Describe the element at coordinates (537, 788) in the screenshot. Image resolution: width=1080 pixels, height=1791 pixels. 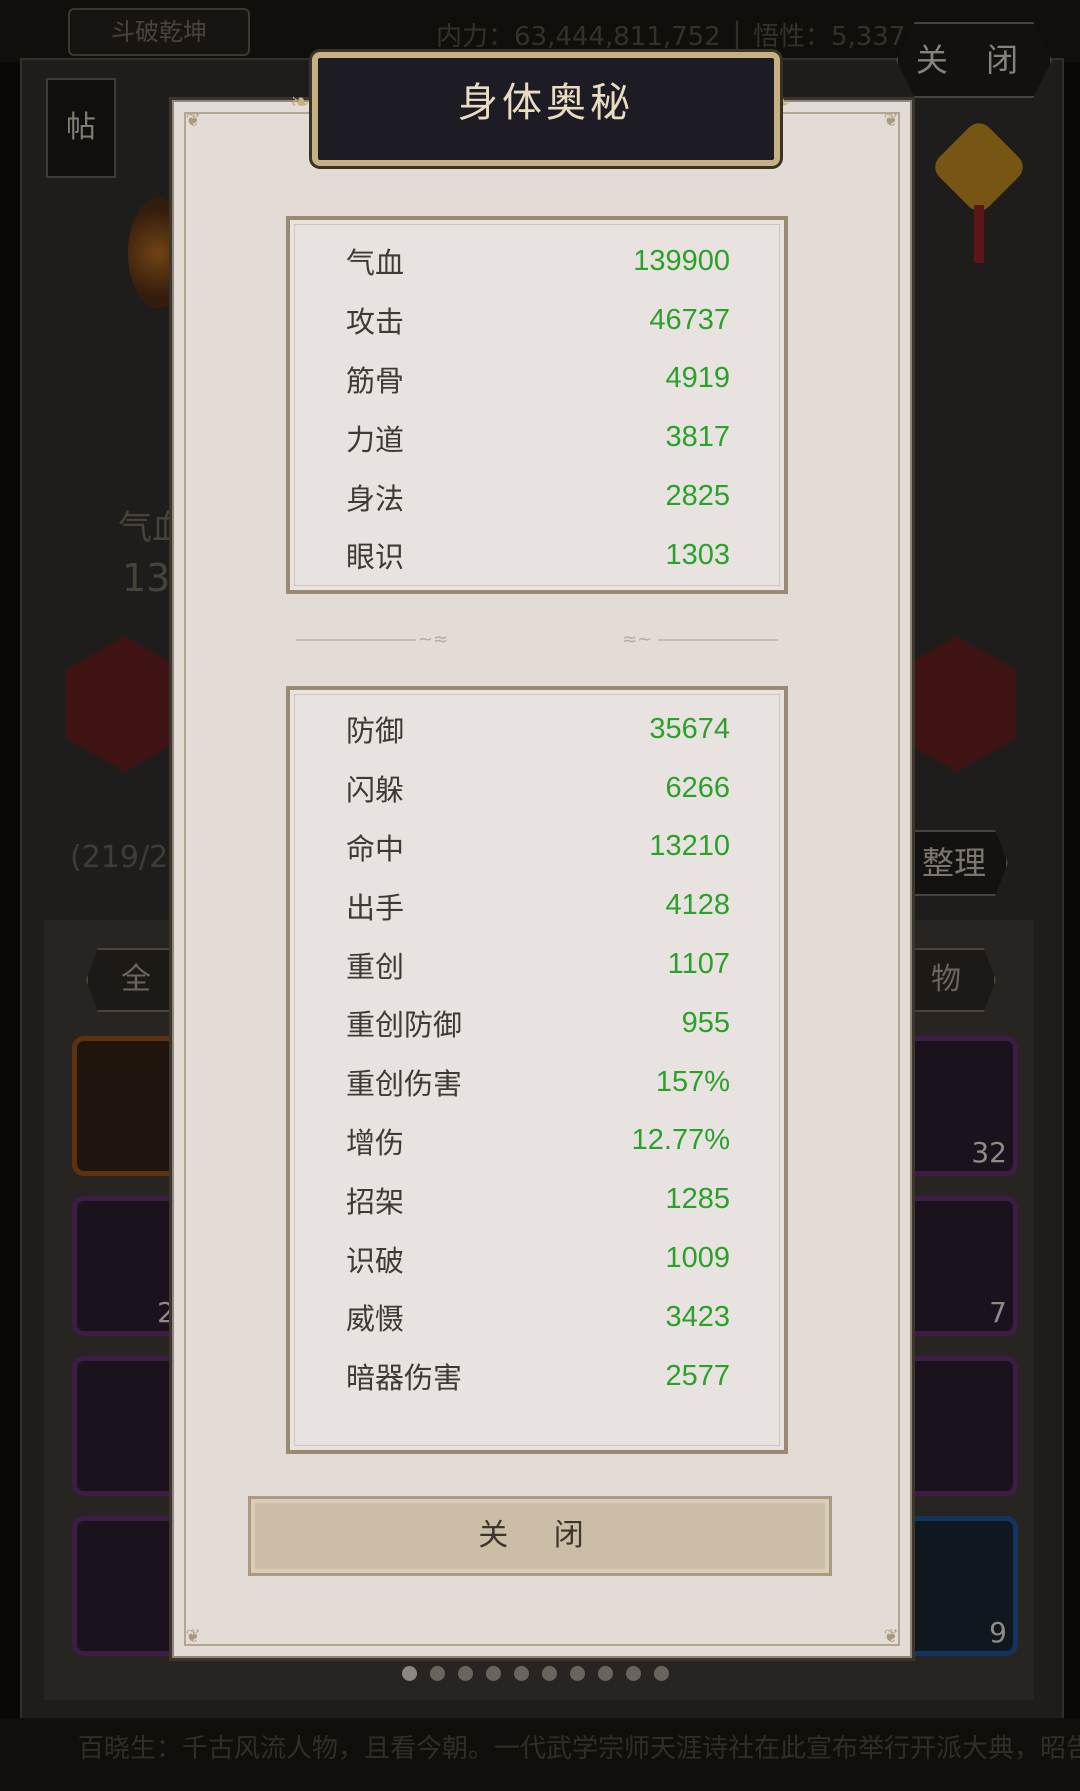
I see `stat-row: 闪躲 6266` at that location.